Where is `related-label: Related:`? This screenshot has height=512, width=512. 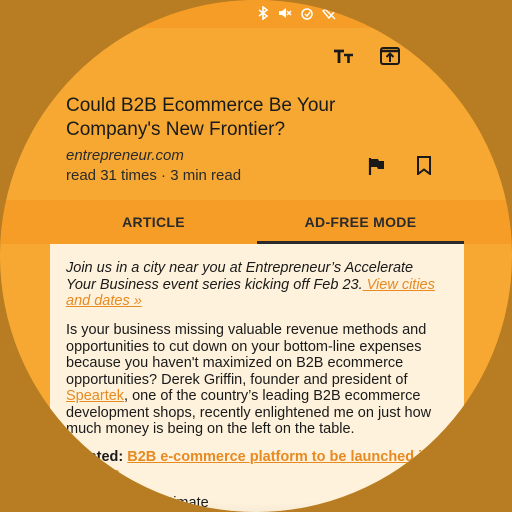
related-label: Related: is located at coordinates (95, 457).